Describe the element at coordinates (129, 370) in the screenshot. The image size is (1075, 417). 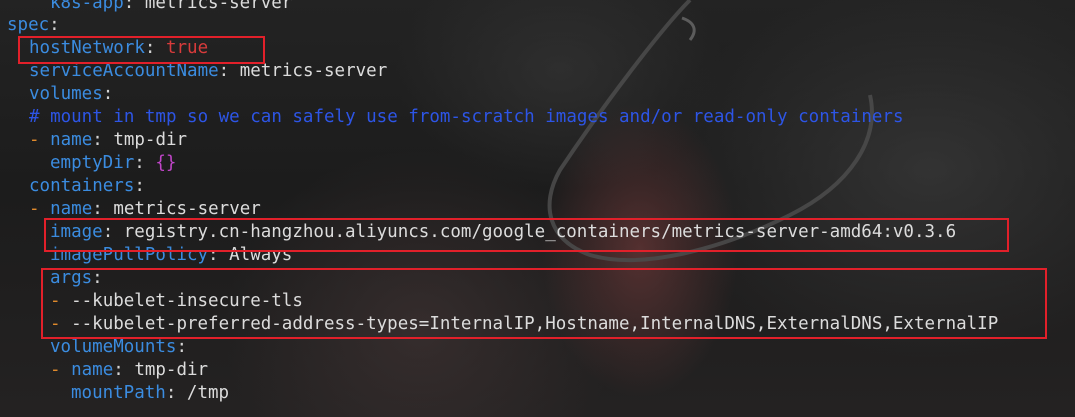
I see `yaml-line-mount-name: - name: tmp-dir` at that location.